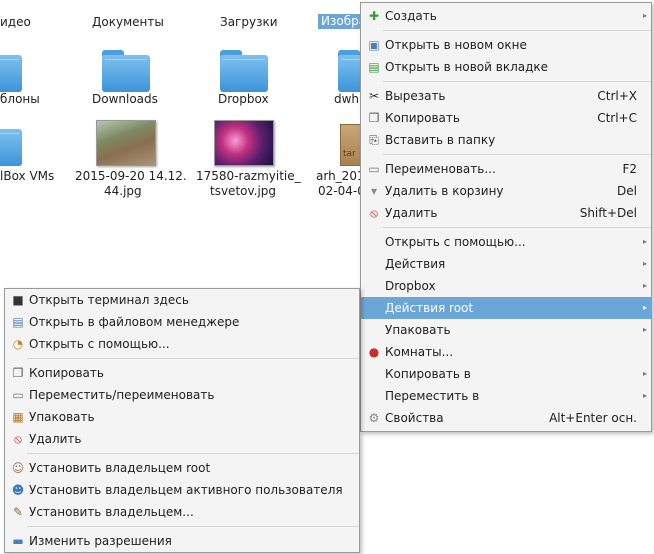  Describe the element at coordinates (18, 468) in the screenshot. I see `owner-root-icon: ☺` at that location.